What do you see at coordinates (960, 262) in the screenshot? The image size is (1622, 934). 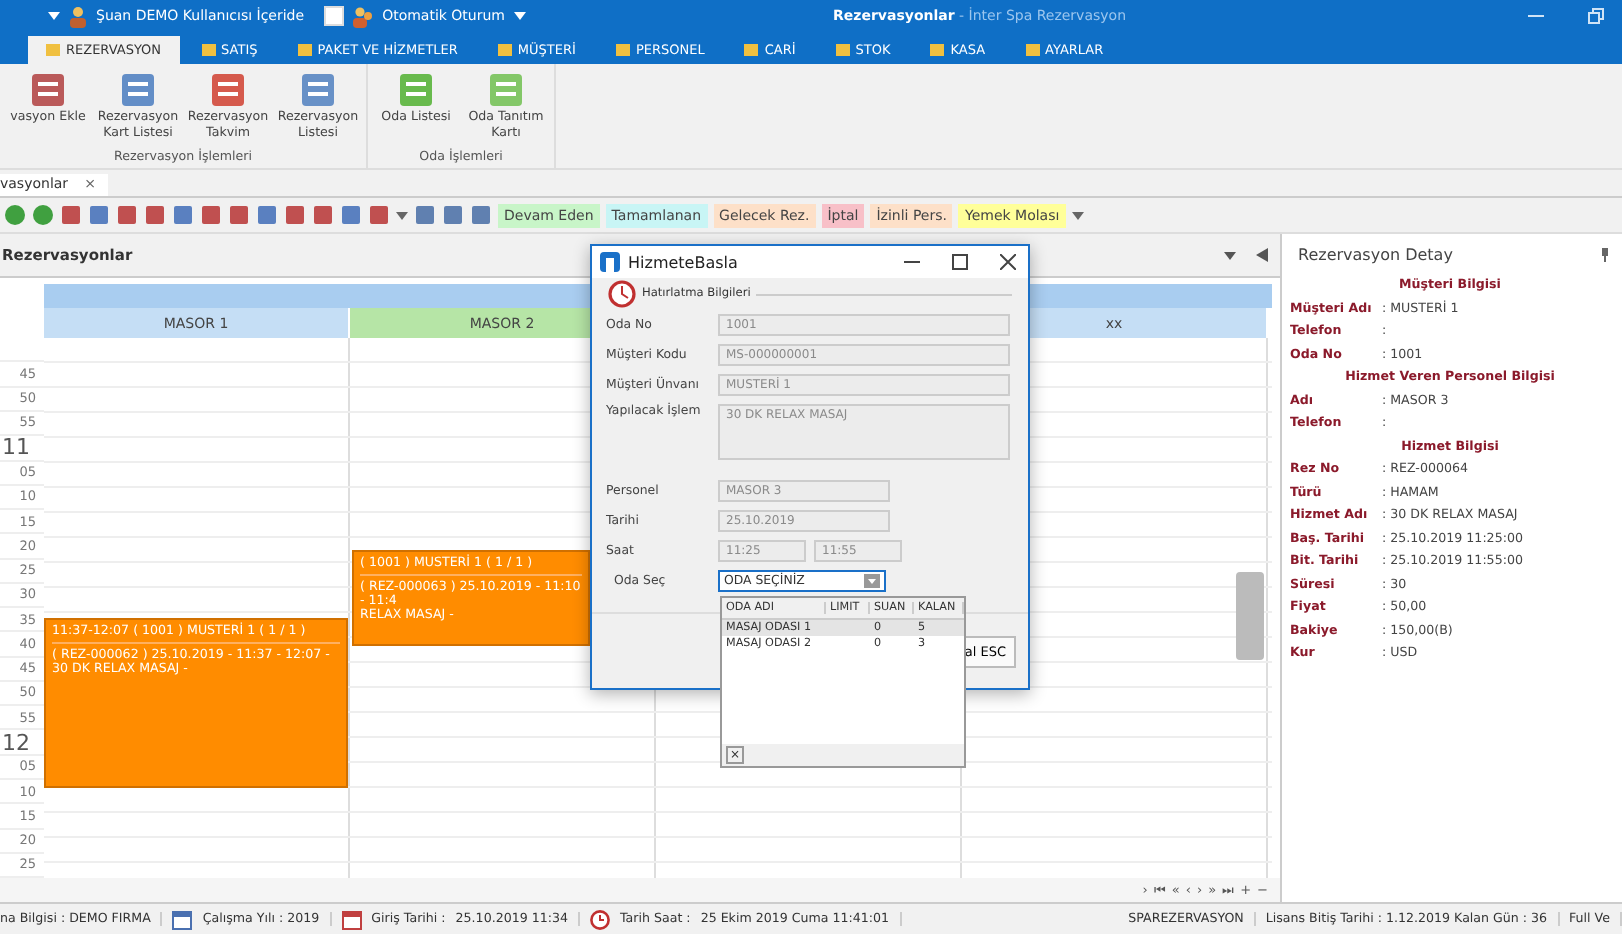 I see `maximize-icon` at bounding box center [960, 262].